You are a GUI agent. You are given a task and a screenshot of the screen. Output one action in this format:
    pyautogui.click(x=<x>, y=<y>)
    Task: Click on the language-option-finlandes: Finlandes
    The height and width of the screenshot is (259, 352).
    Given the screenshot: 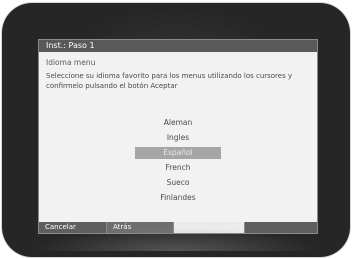 What is the action you would take?
    pyautogui.click(x=178, y=198)
    